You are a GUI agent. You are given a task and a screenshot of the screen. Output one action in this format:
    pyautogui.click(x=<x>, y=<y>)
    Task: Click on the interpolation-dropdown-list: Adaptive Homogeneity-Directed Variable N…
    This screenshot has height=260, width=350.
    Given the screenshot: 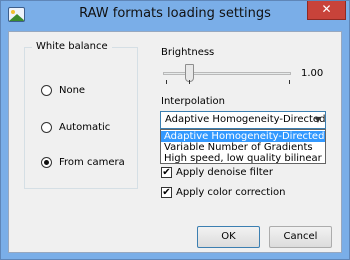 What is the action you would take?
    pyautogui.click(x=243, y=146)
    